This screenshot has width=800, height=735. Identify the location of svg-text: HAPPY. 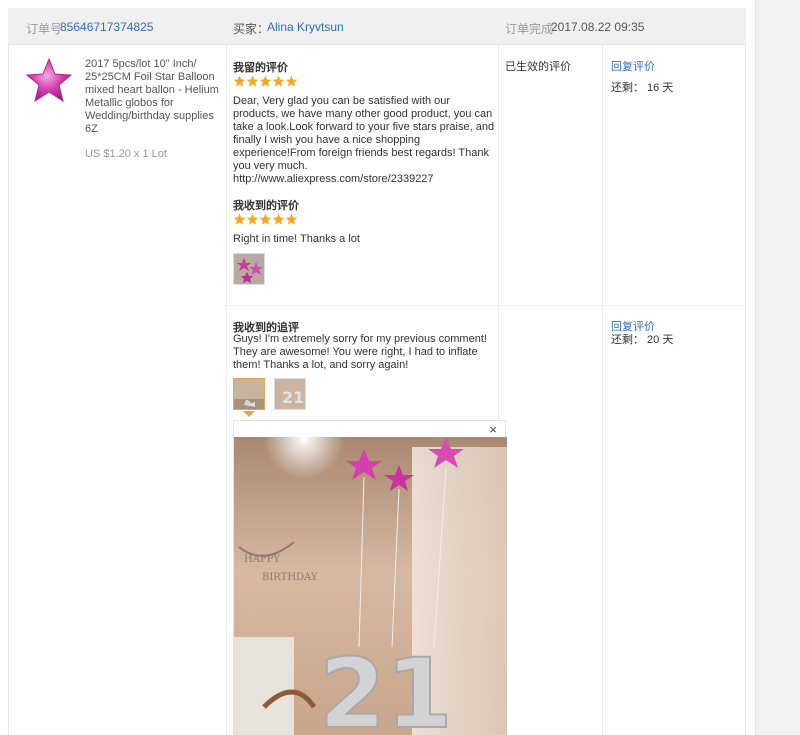
(262, 559).